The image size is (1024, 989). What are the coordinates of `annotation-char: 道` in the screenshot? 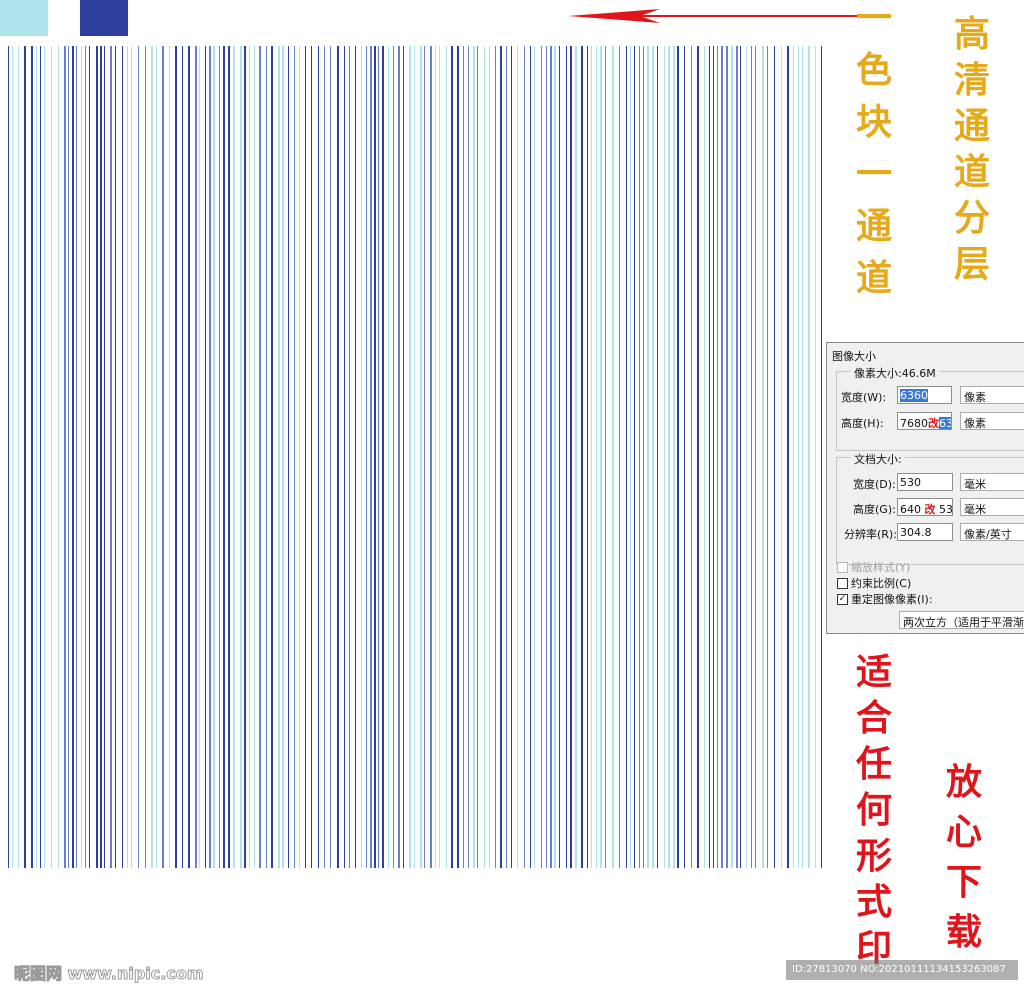 It's located at (972, 172).